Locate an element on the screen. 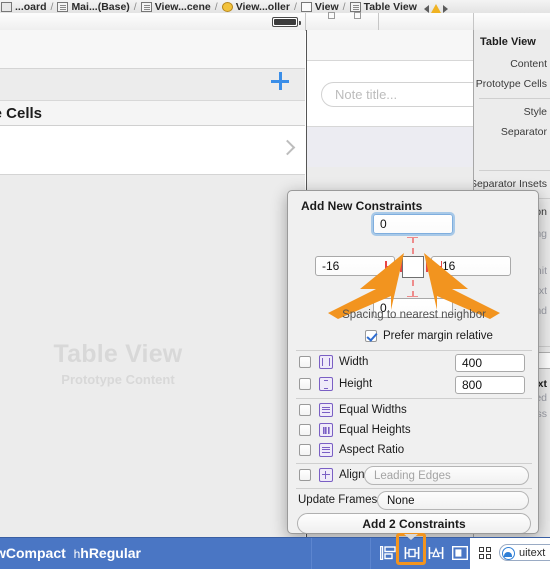 This screenshot has width=550, height=569. breadcrumb-label: Mai...(Base) is located at coordinates (100, 7).